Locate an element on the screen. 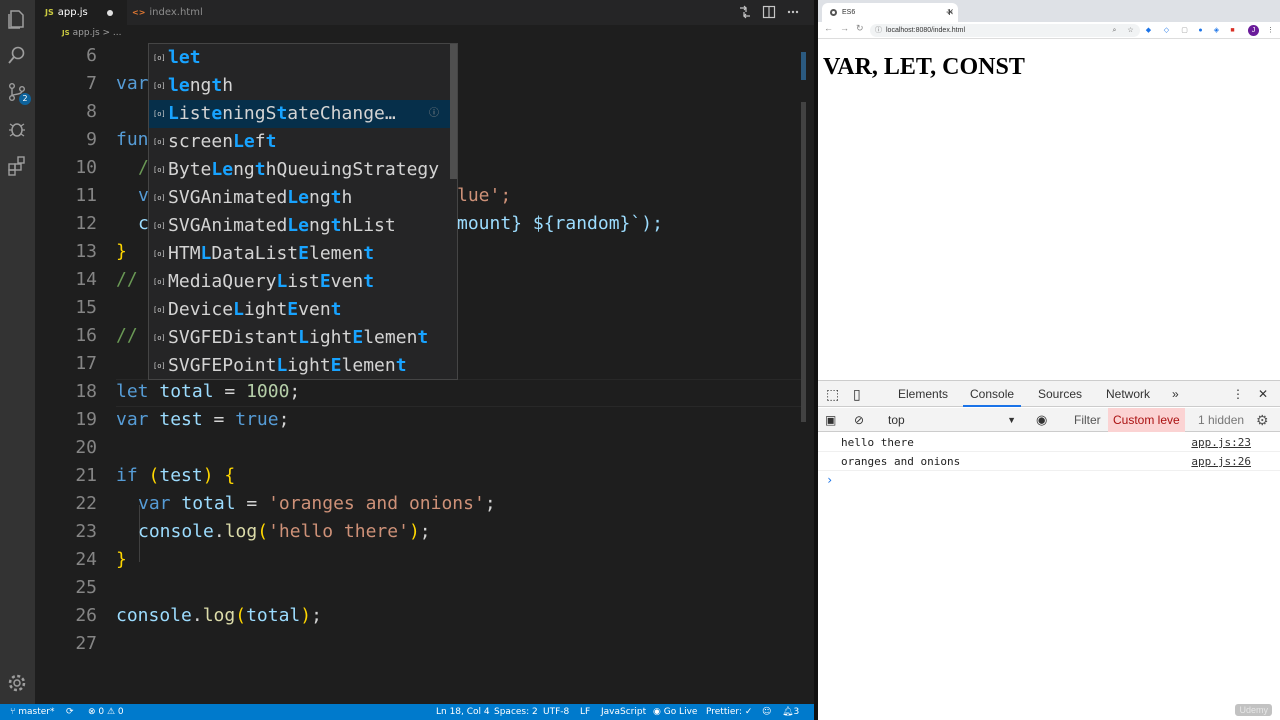  inspect-element-icon: ⬚ is located at coordinates (832, 394).